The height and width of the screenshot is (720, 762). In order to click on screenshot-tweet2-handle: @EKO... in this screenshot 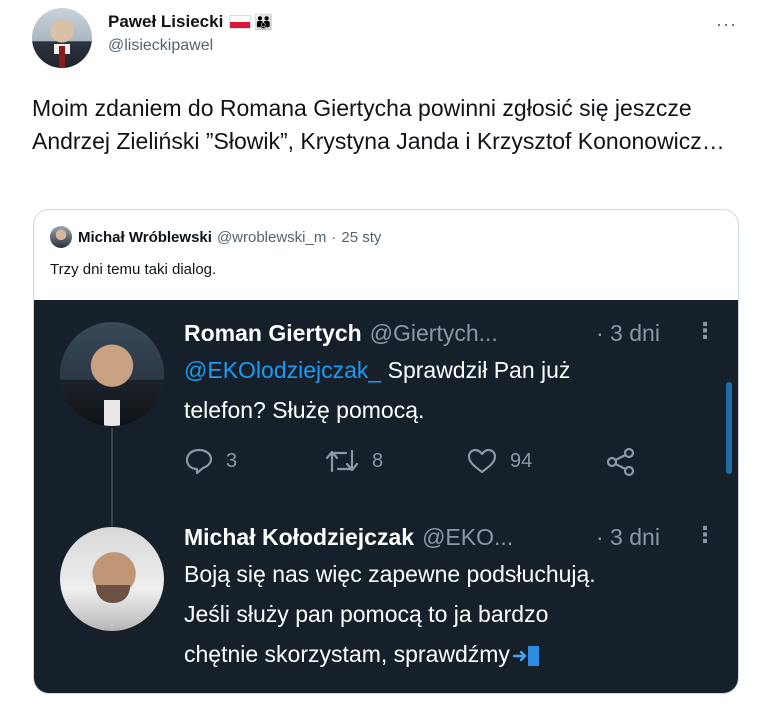, I will do `click(468, 537)`.